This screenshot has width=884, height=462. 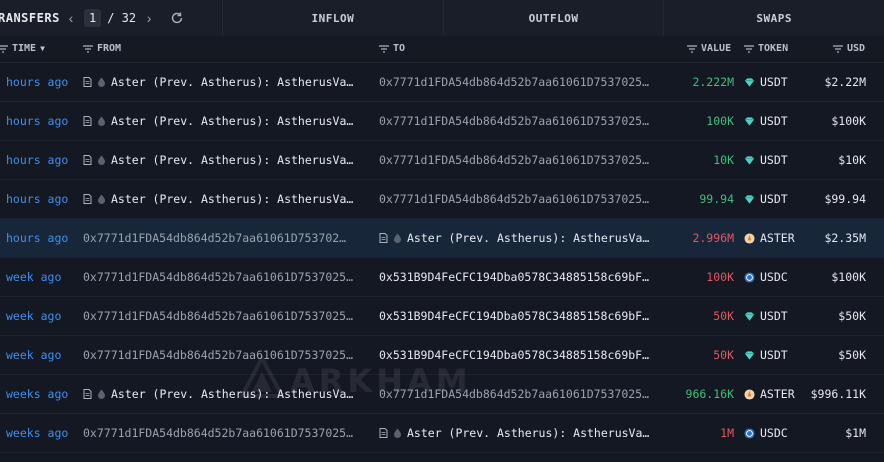 I want to click on value-cell: 2.996M, so click(x=713, y=238).